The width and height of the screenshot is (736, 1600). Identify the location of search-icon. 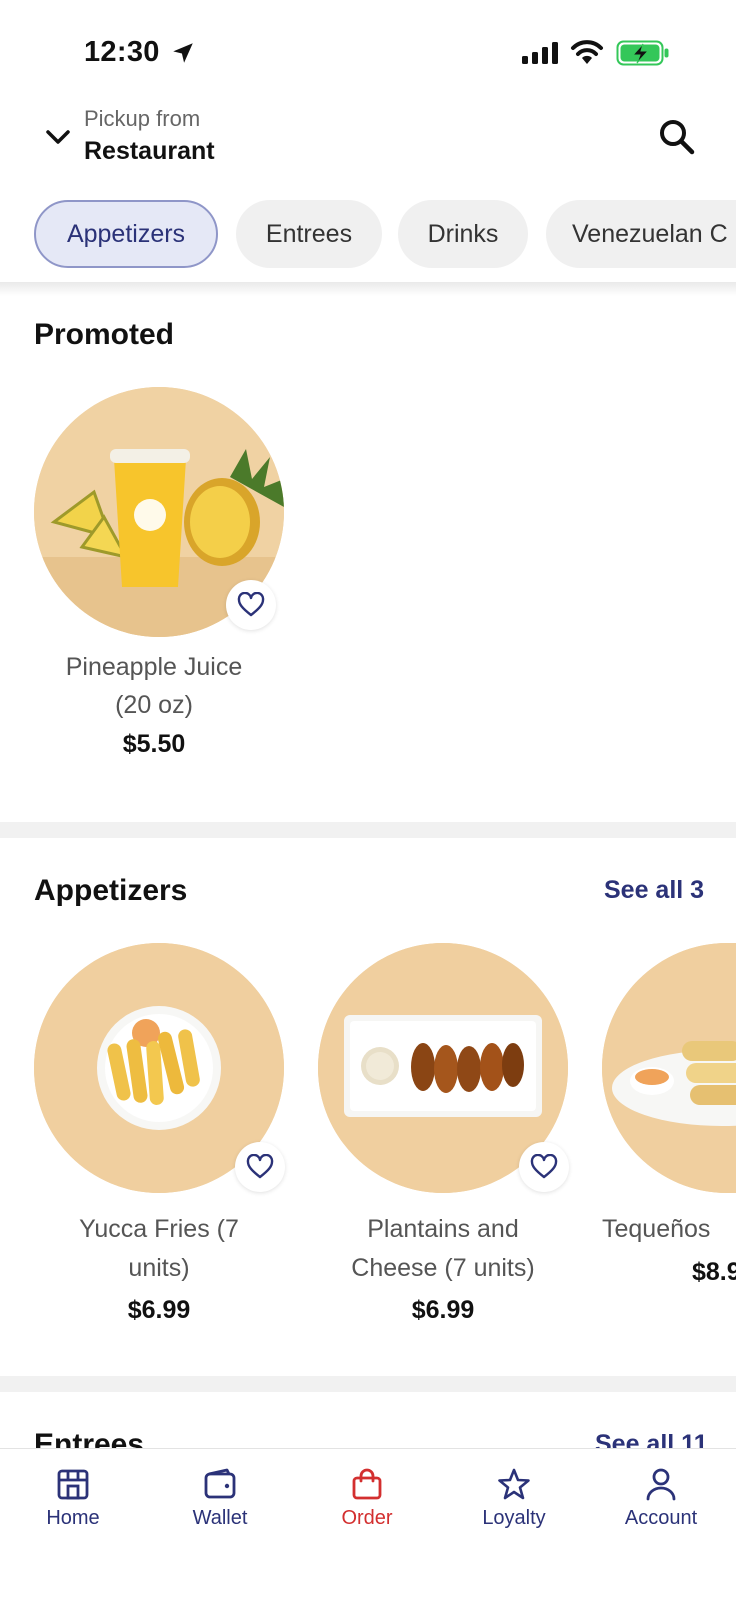
(677, 137).